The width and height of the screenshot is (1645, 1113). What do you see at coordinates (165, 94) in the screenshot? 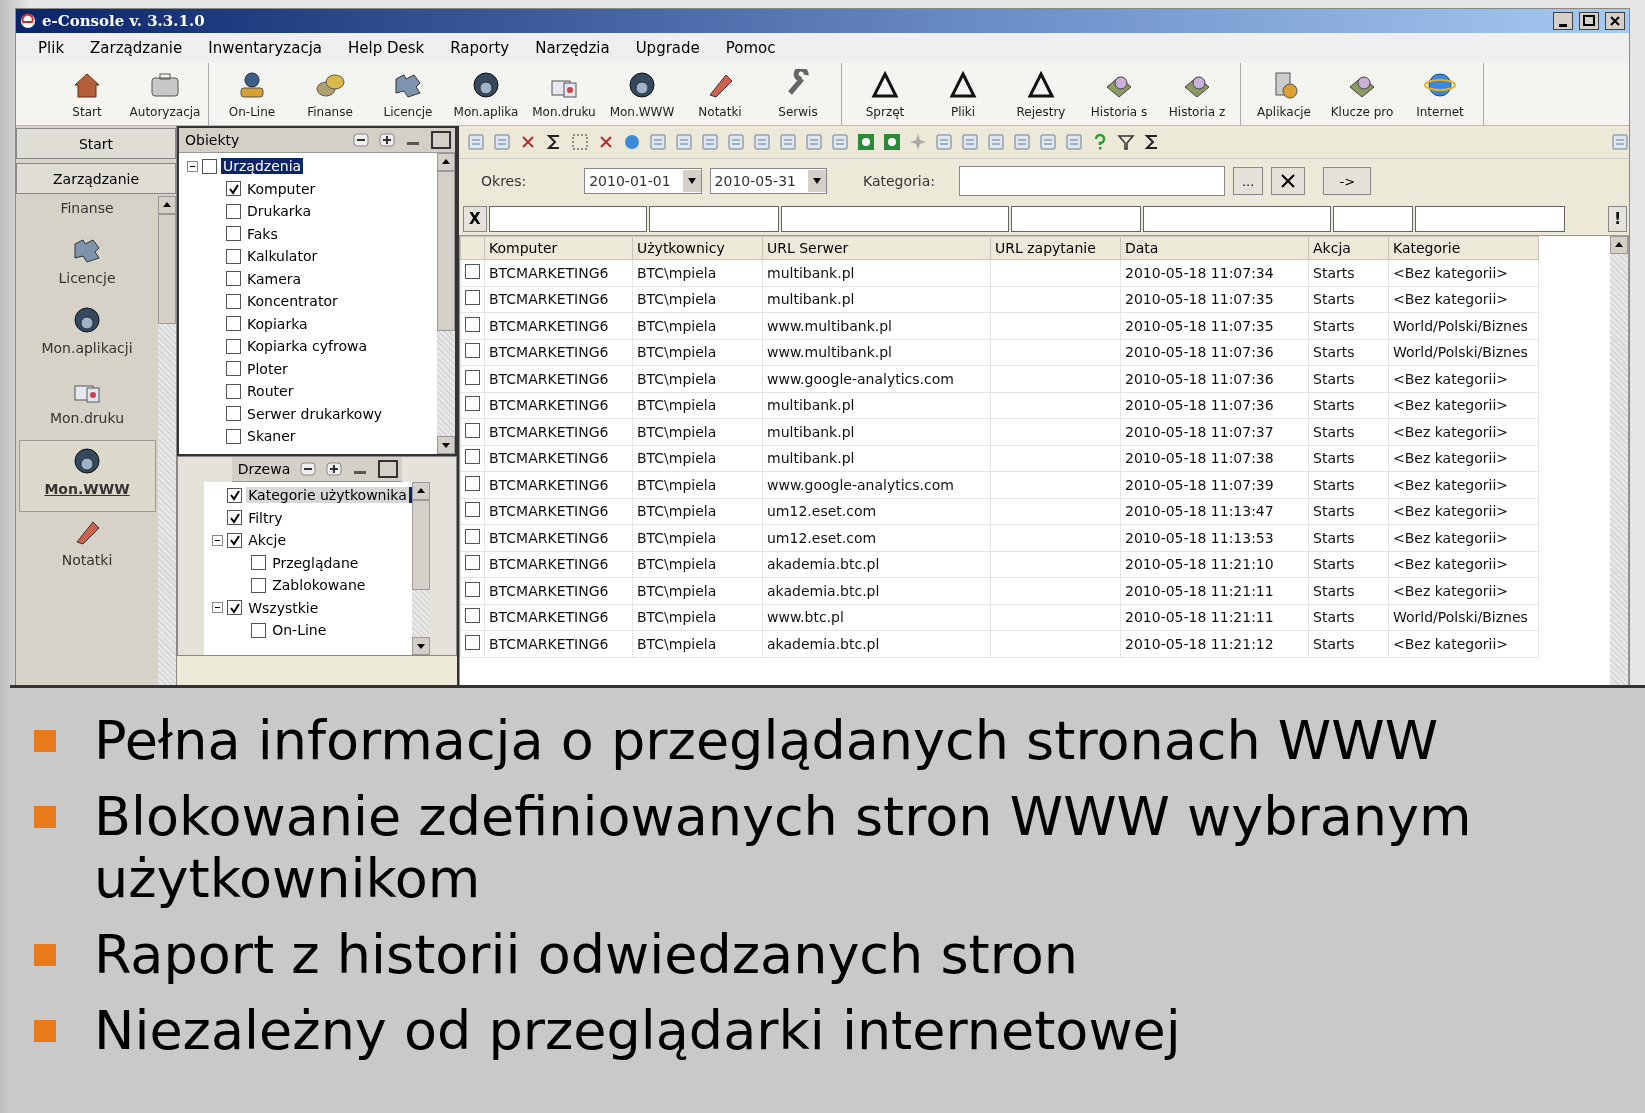
I see `toolbar-button: Autoryzacja` at bounding box center [165, 94].